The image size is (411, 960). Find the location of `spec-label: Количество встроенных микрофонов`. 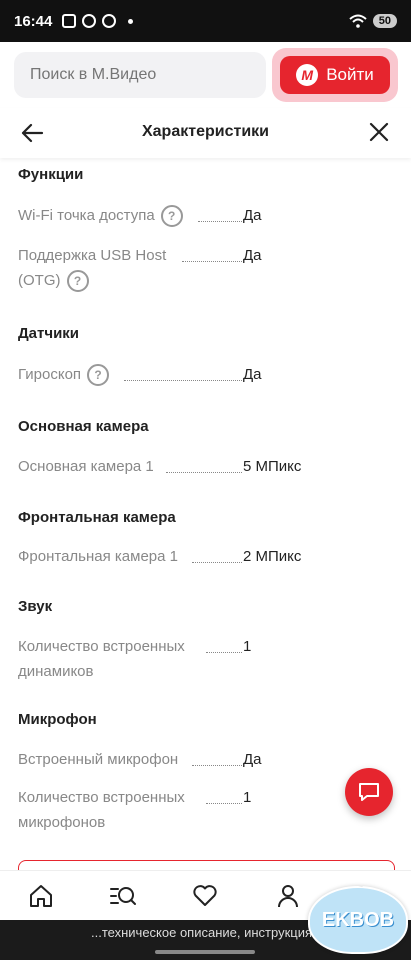

spec-label: Количество встроенных микрофонов is located at coordinates (101, 810).